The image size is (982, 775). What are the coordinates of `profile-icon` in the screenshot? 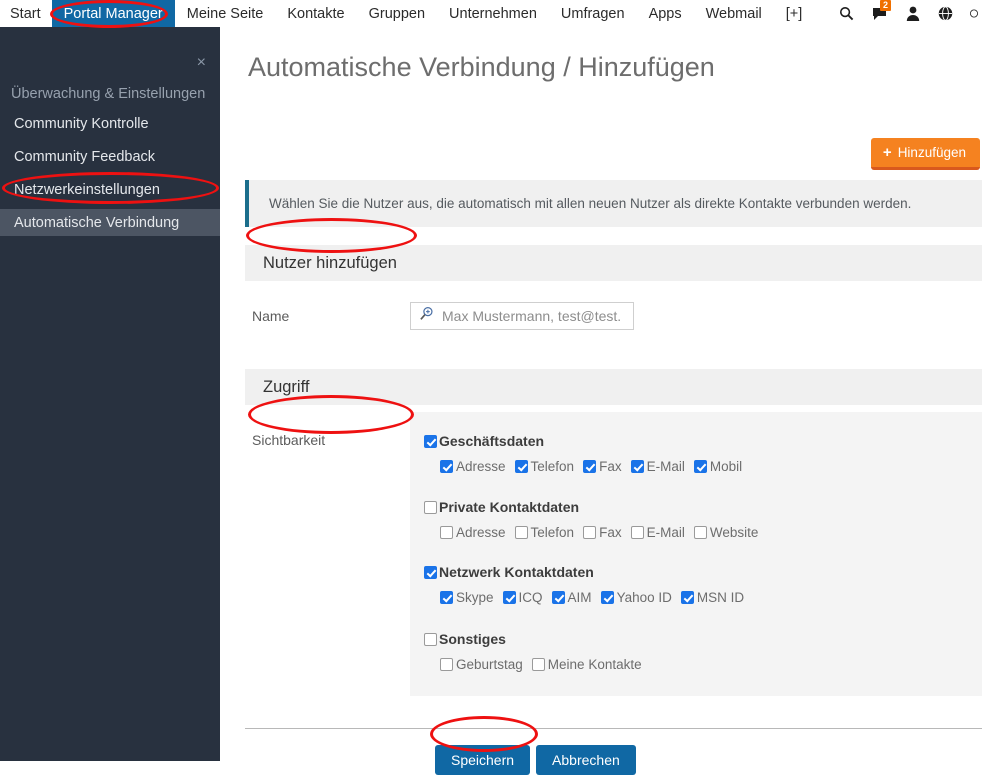 It's located at (912, 13).